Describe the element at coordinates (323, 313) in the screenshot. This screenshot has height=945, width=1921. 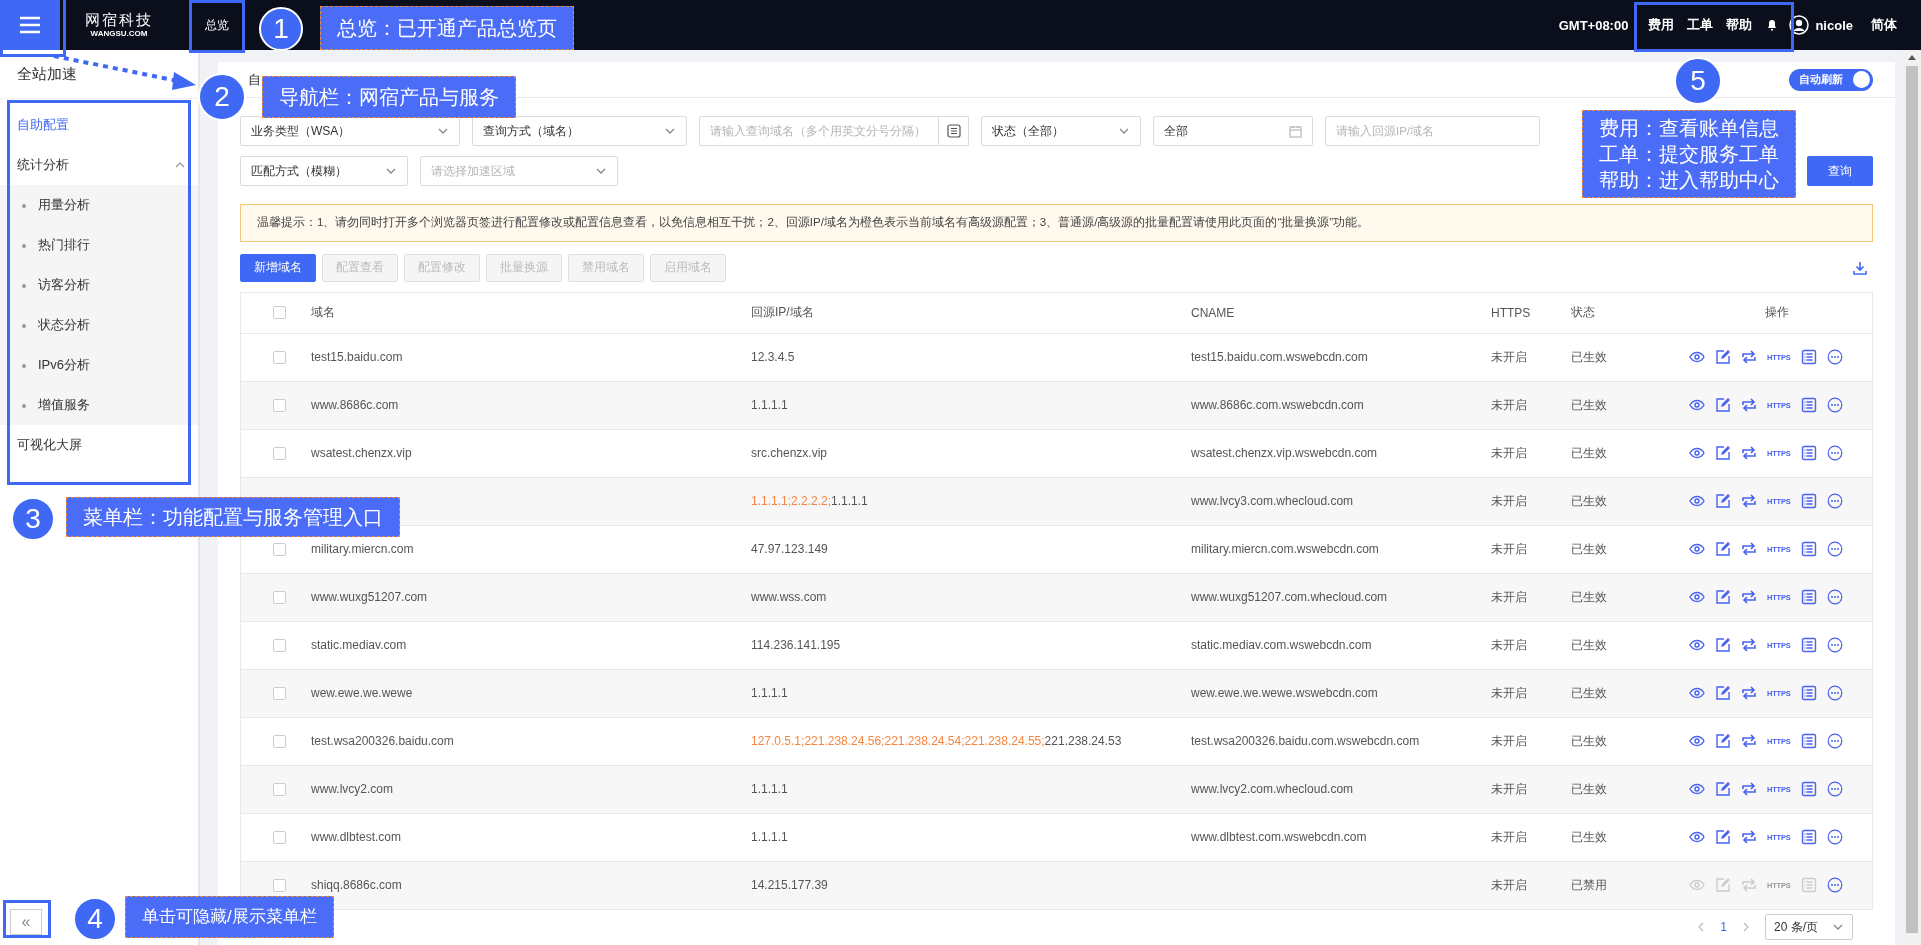
I see `column-header: 域名` at that location.